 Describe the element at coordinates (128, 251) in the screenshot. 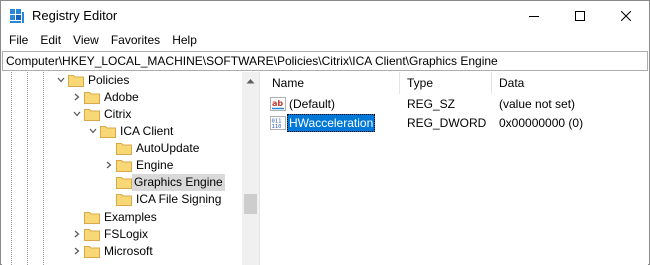

I see `tree-item-label: Microsoft` at that location.